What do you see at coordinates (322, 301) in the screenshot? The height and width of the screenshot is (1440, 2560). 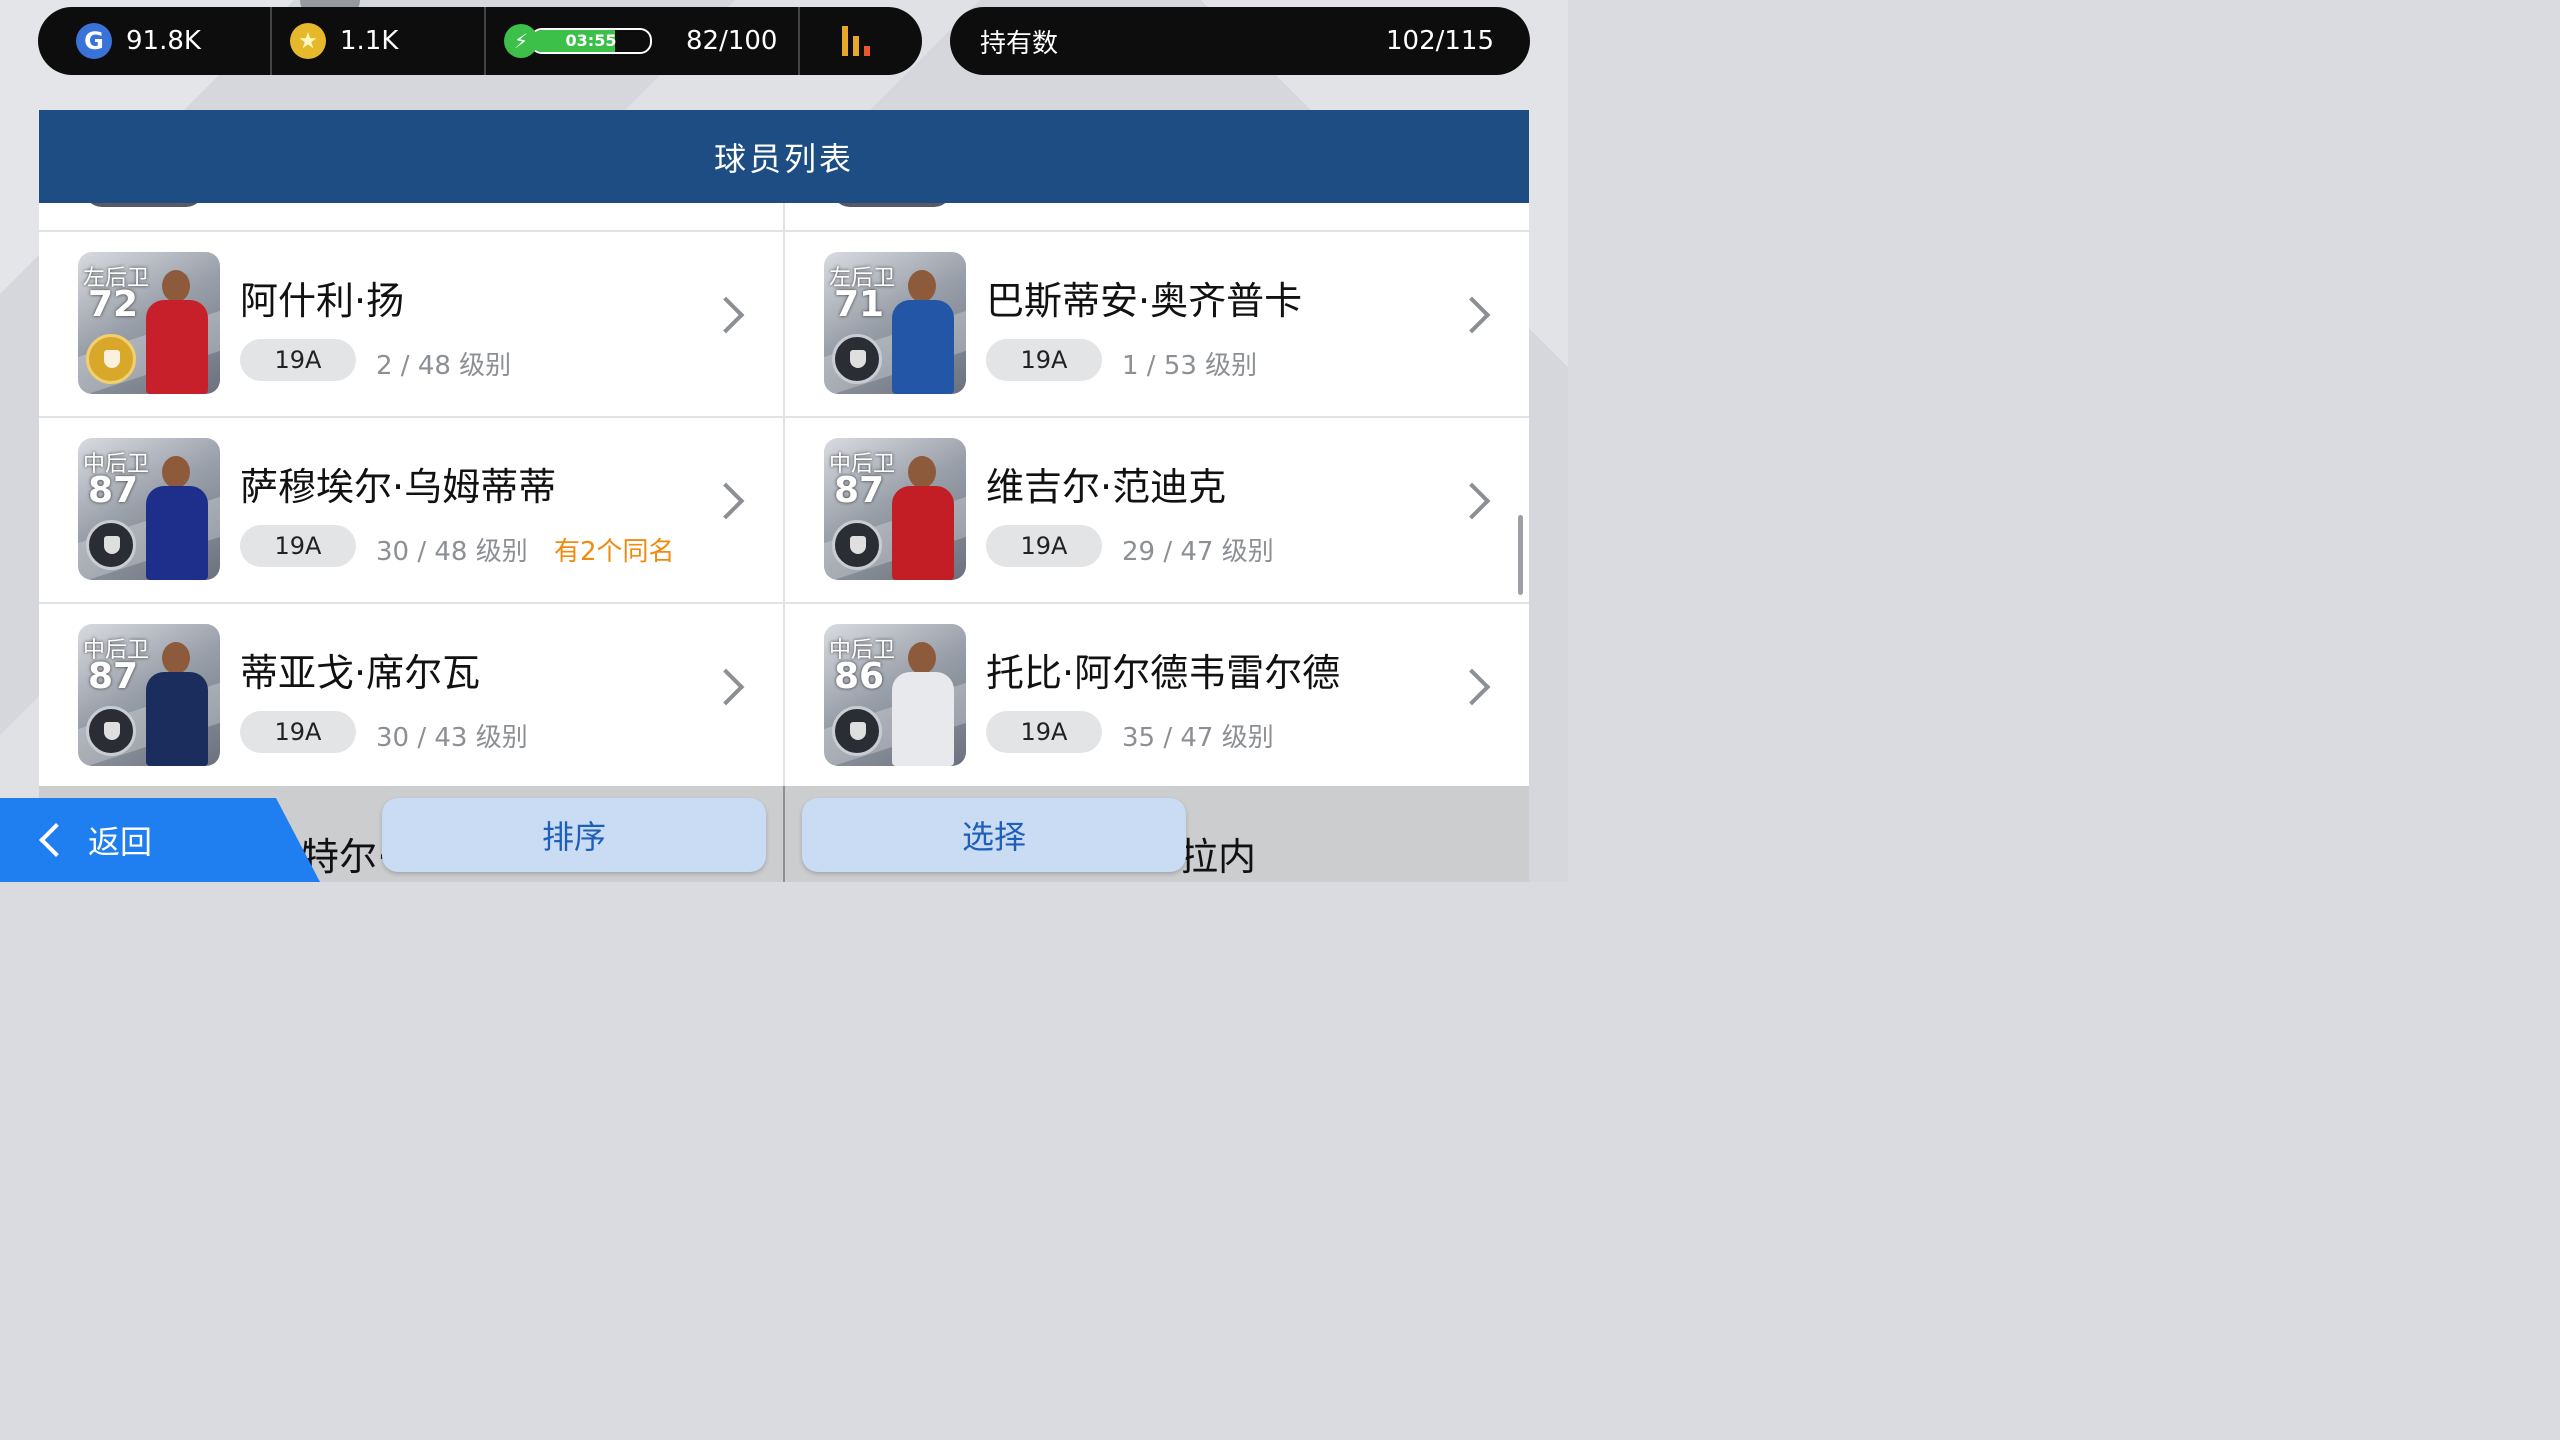 I see `player-name: 阿什利·扬` at bounding box center [322, 301].